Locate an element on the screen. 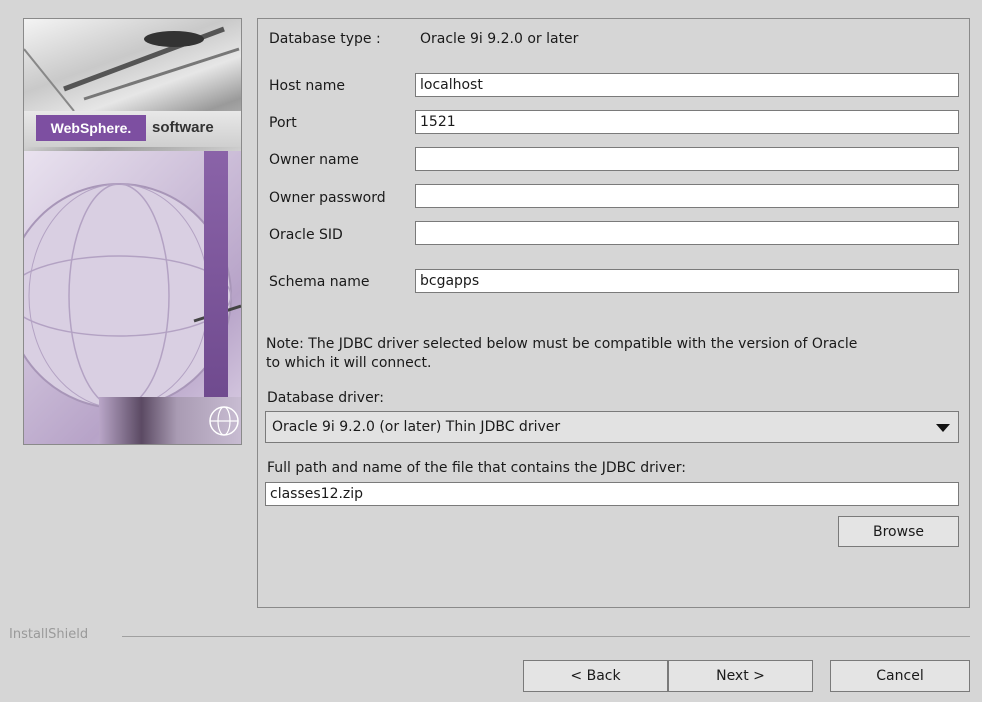 This screenshot has width=982, height=702. banner-stripe is located at coordinates (216, 276).